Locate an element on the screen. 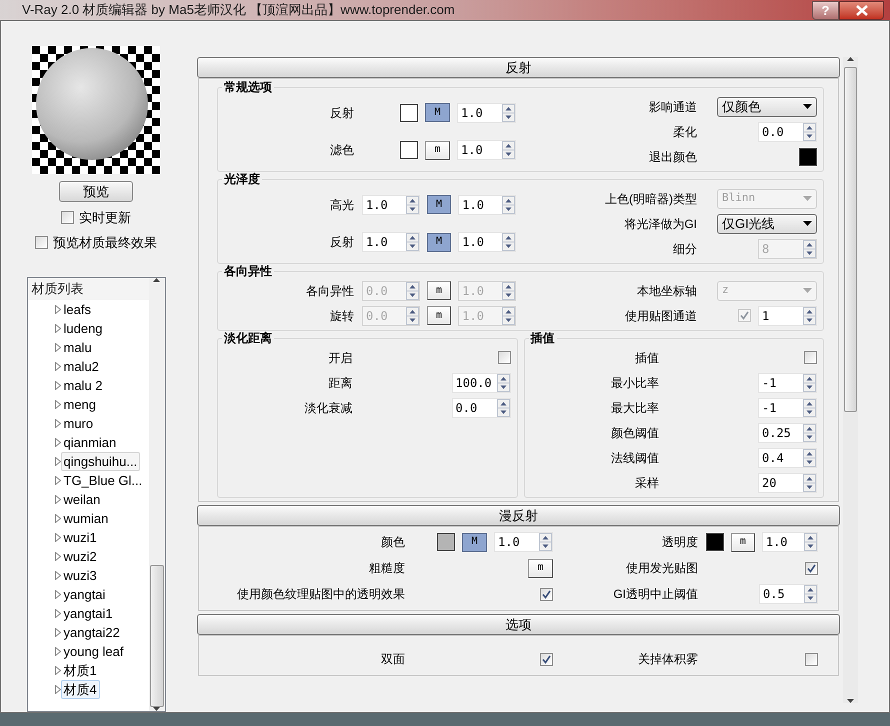  material-item: malu is located at coordinates (77, 347).